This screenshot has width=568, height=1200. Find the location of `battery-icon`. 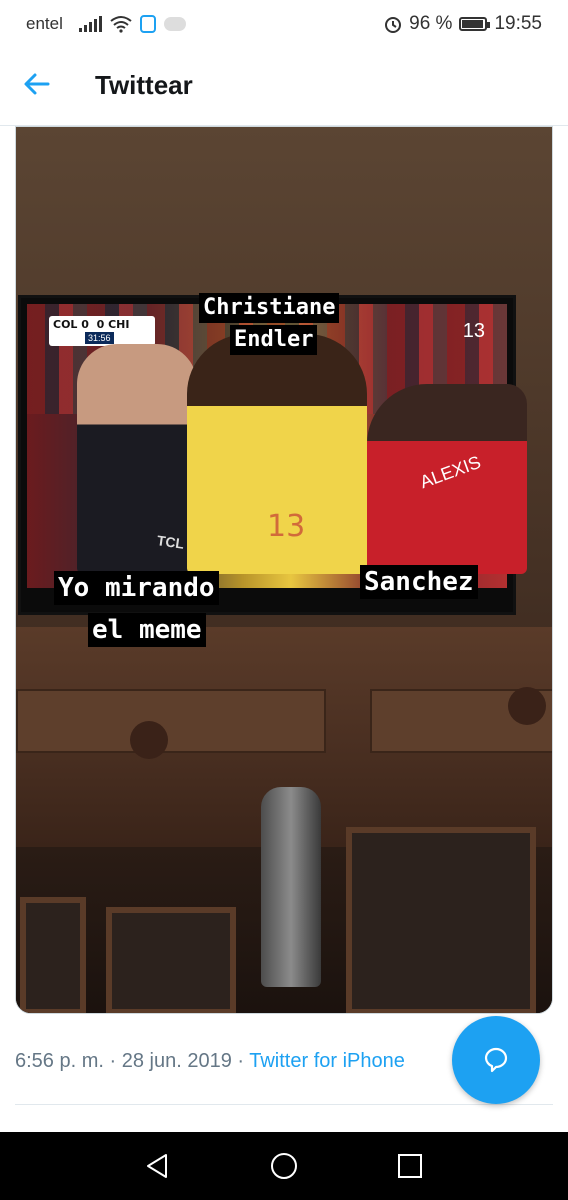

battery-icon is located at coordinates (475, 24).